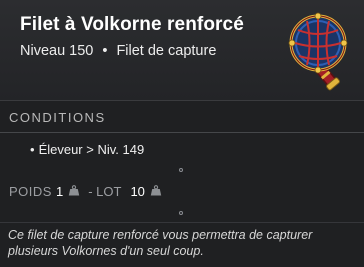 The image size is (364, 267). I want to click on lot-label: - LOT, so click(105, 191).